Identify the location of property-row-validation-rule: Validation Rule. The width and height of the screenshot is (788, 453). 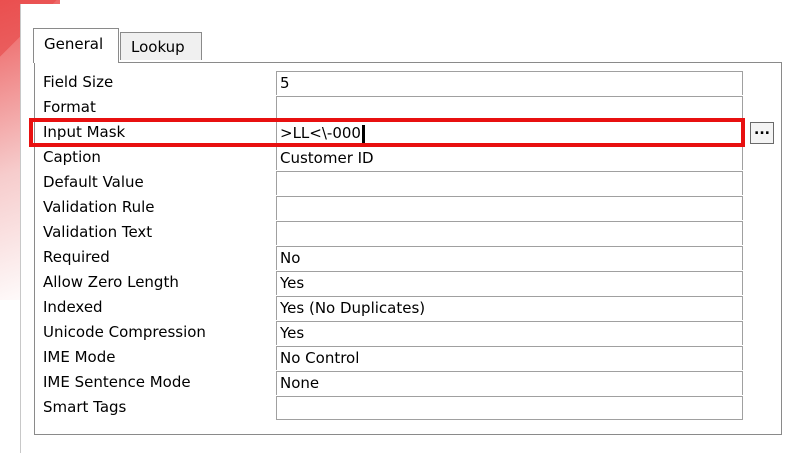
(408, 207).